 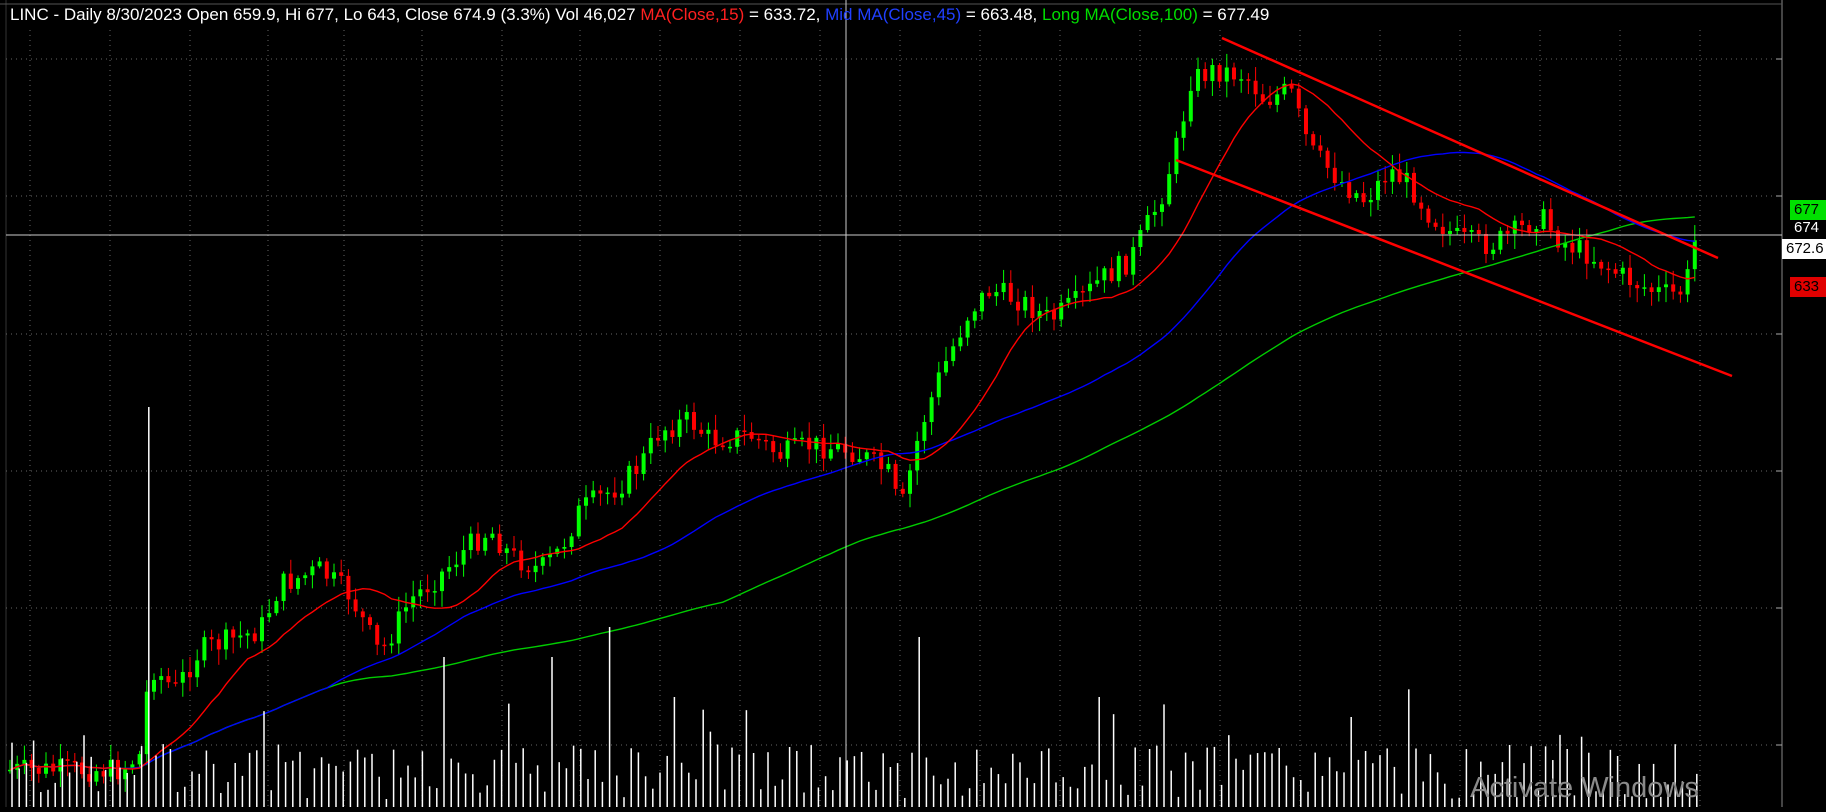 What do you see at coordinates (692, 14) in the screenshot?
I see `ma15-label: MA(Close,15)` at bounding box center [692, 14].